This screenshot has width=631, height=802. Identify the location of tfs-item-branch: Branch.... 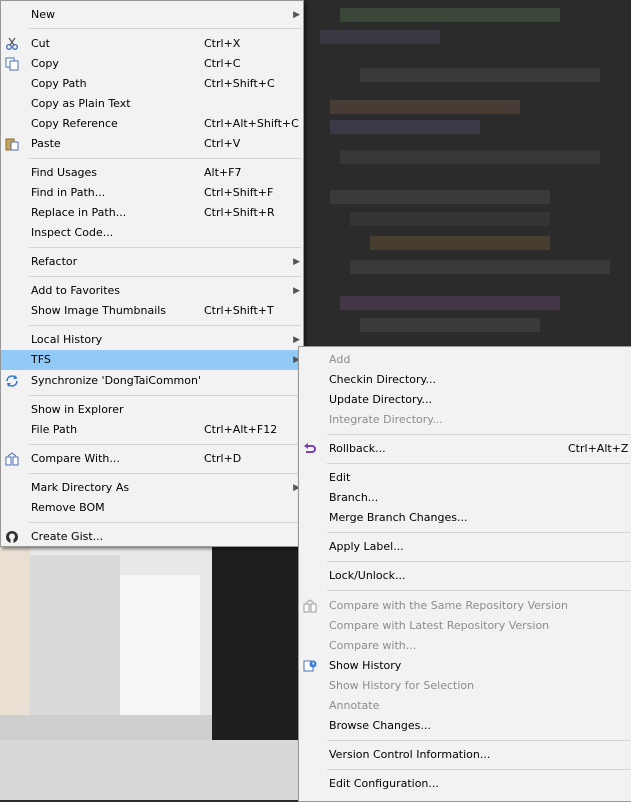
(465, 498).